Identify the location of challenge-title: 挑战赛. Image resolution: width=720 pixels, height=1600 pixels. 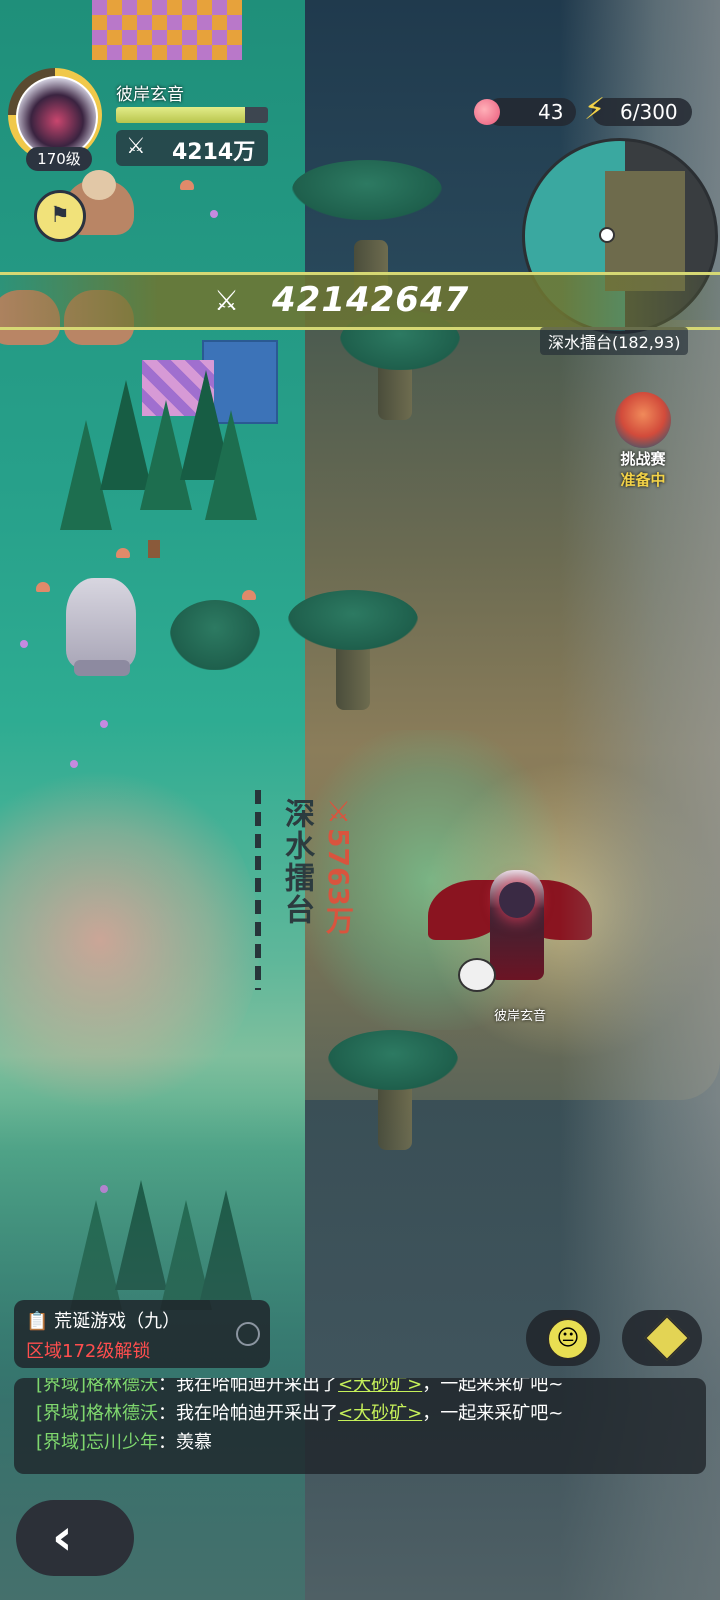
(643, 459).